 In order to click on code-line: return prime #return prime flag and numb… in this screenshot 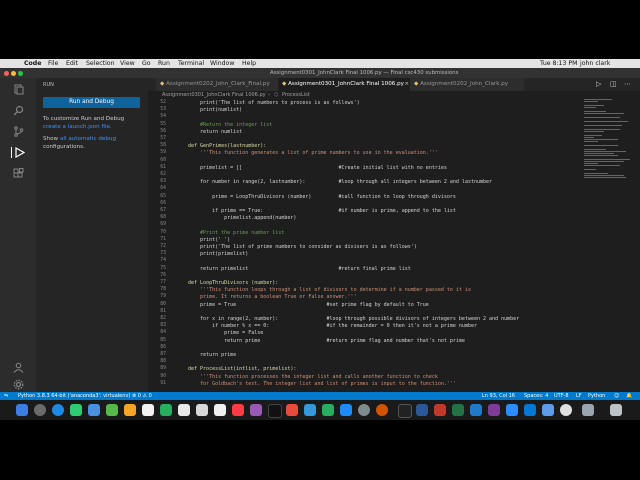, I will do `click(326, 341)`.